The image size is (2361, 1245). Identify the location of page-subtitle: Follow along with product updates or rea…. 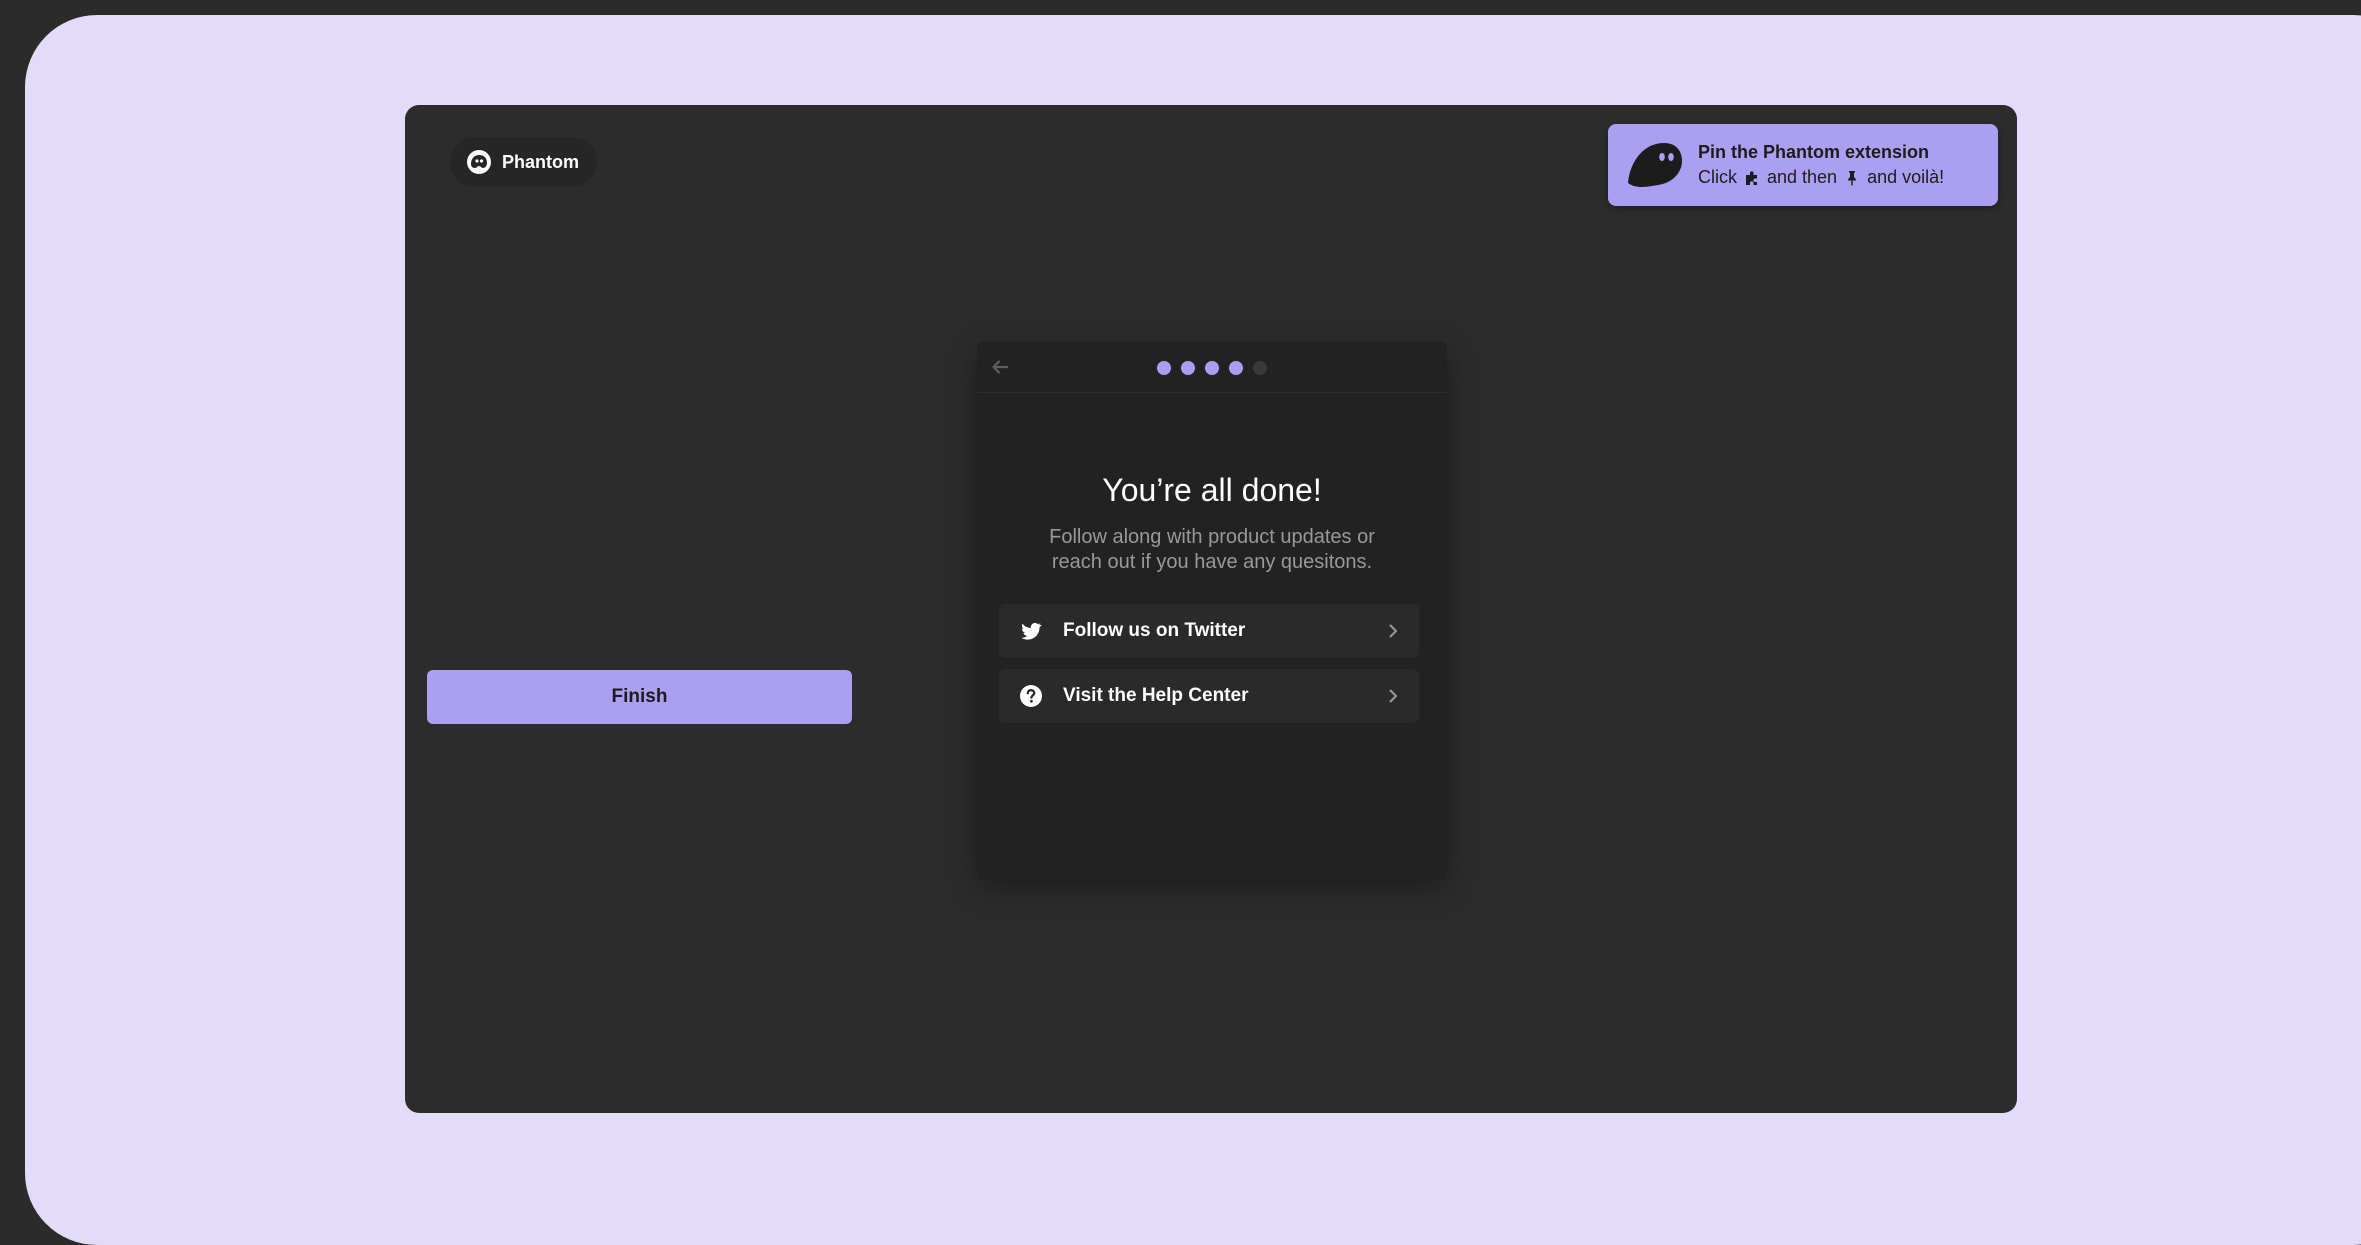
(1212, 550).